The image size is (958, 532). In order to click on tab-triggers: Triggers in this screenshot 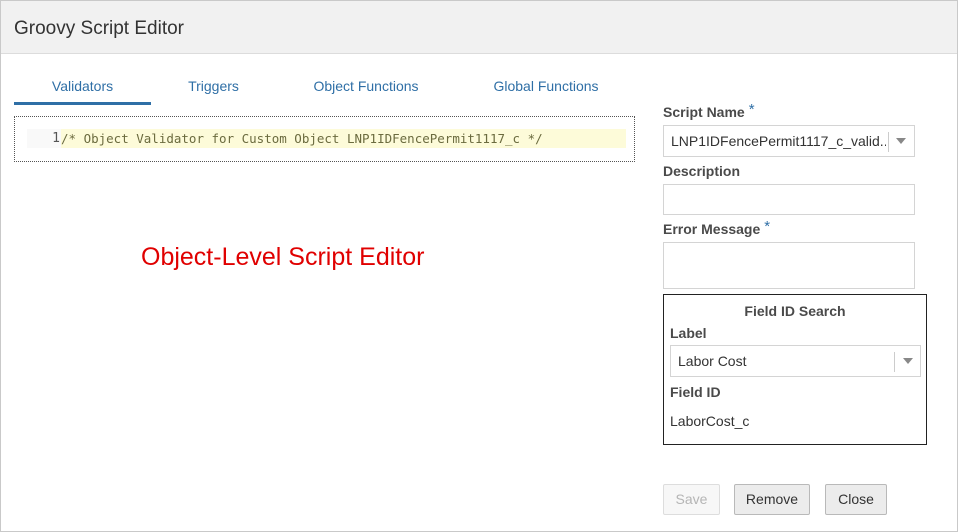, I will do `click(213, 90)`.